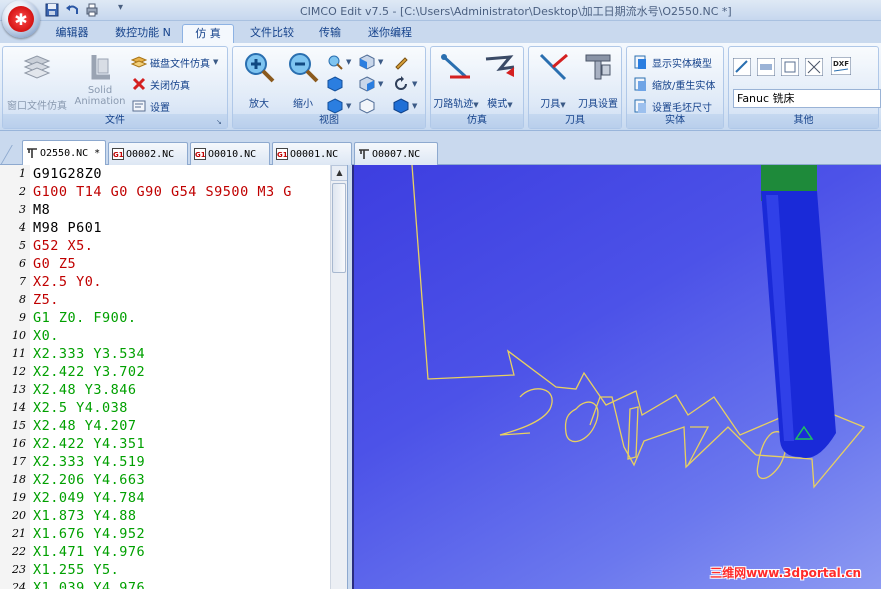 Image resolution: width=881 pixels, height=589 pixels. I want to click on code-line: 1 G91G28Z0, so click(165, 174).